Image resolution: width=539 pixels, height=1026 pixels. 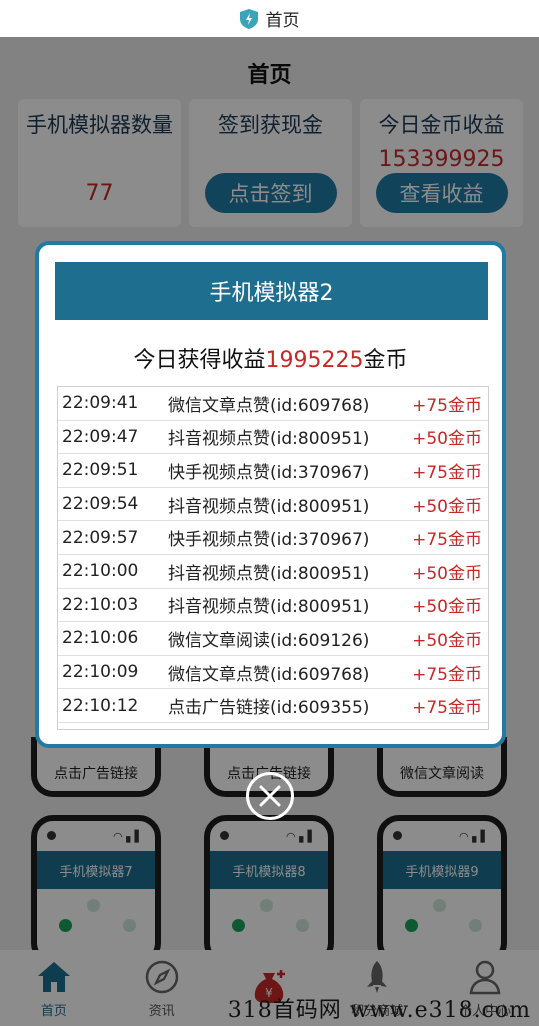 I want to click on log-row: 22:10:06 微信文章阅读(id:609126) +50金币, so click(x=273, y=639).